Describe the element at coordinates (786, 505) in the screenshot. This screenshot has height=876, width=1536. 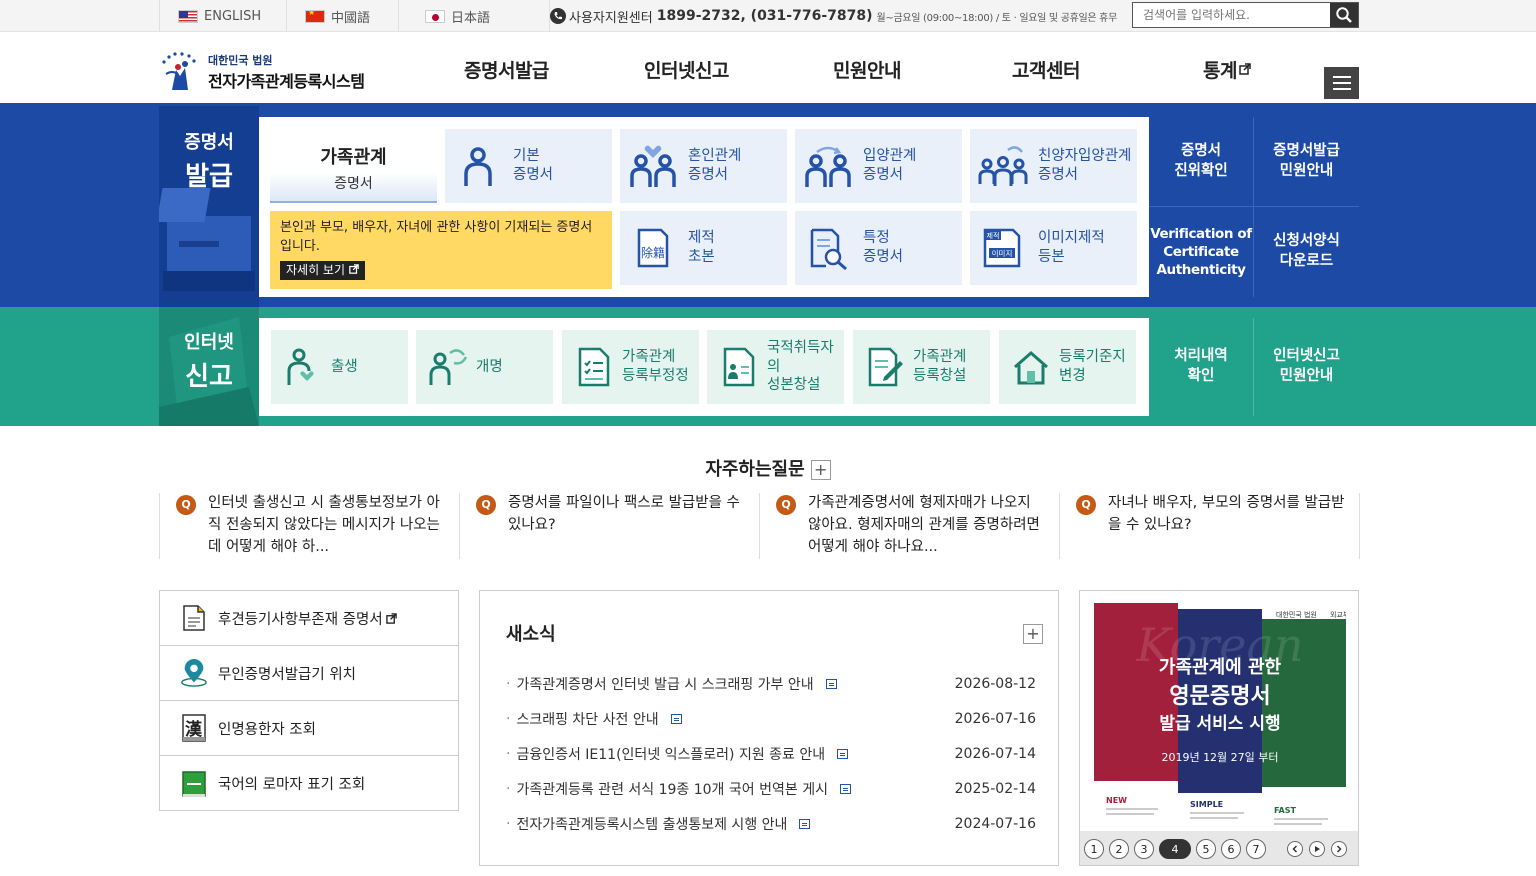
I see `question-icon: Q` at that location.